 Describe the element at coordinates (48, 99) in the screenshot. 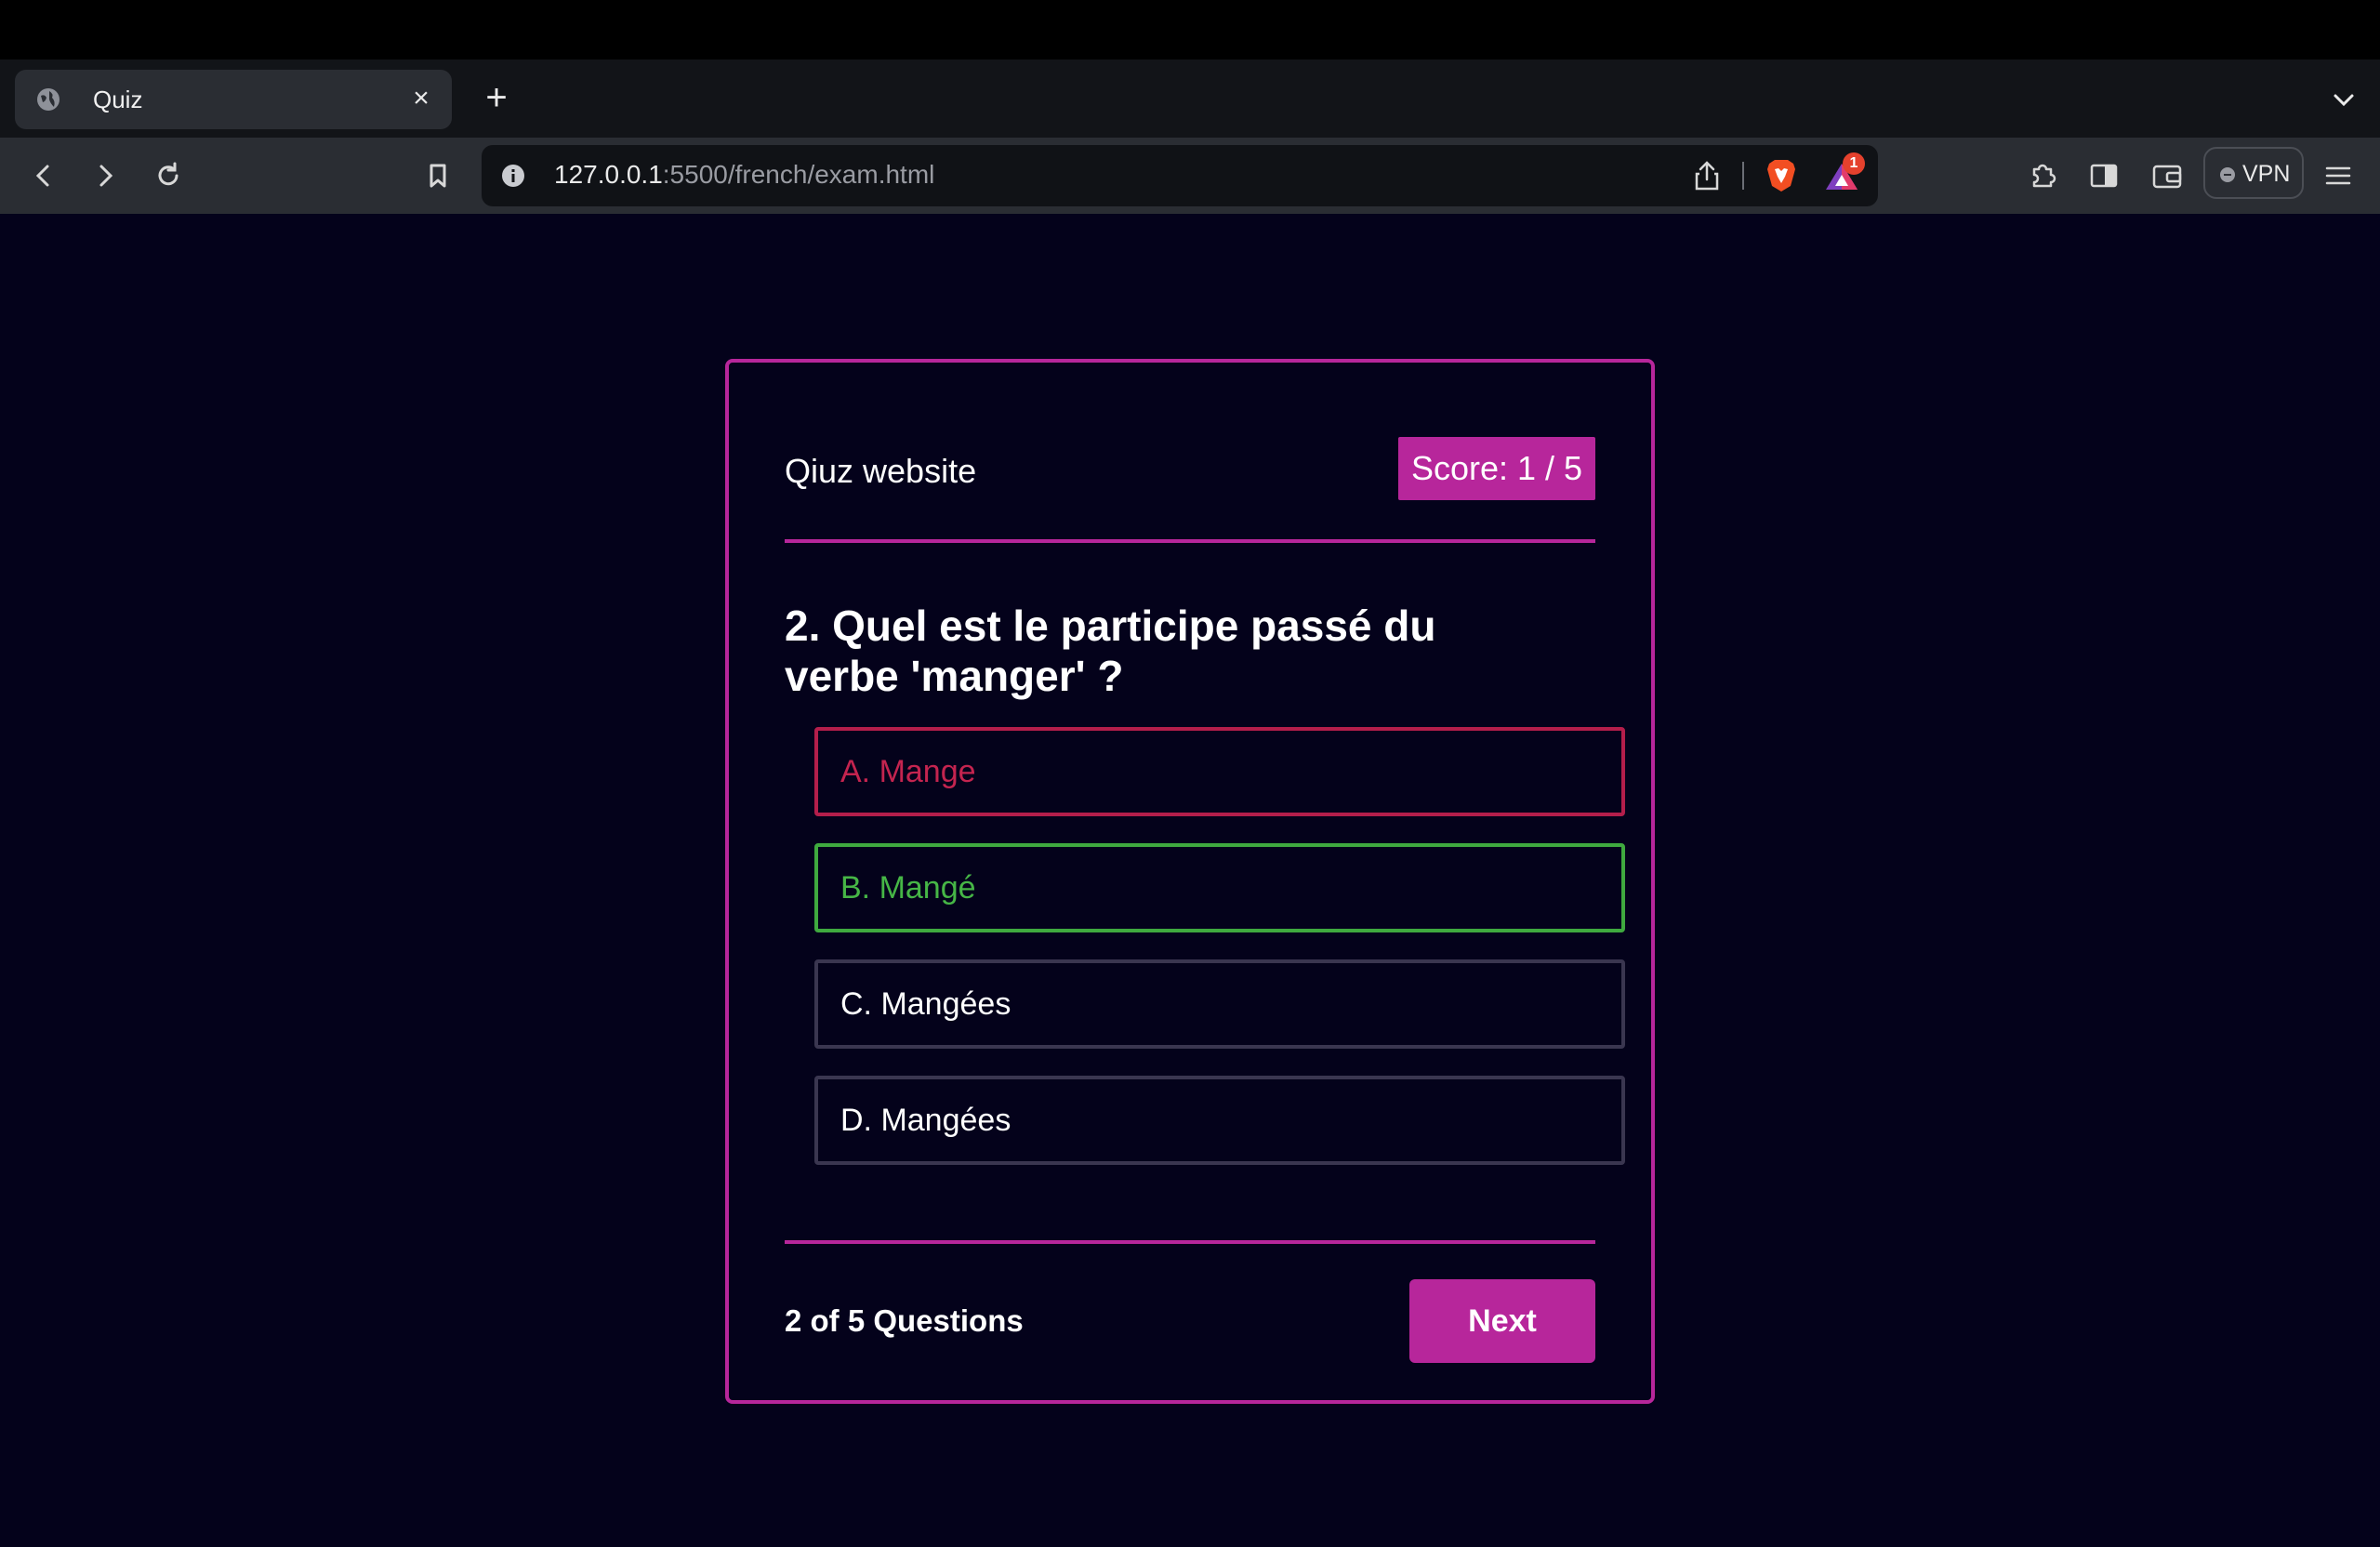

I see `globe-icon` at that location.